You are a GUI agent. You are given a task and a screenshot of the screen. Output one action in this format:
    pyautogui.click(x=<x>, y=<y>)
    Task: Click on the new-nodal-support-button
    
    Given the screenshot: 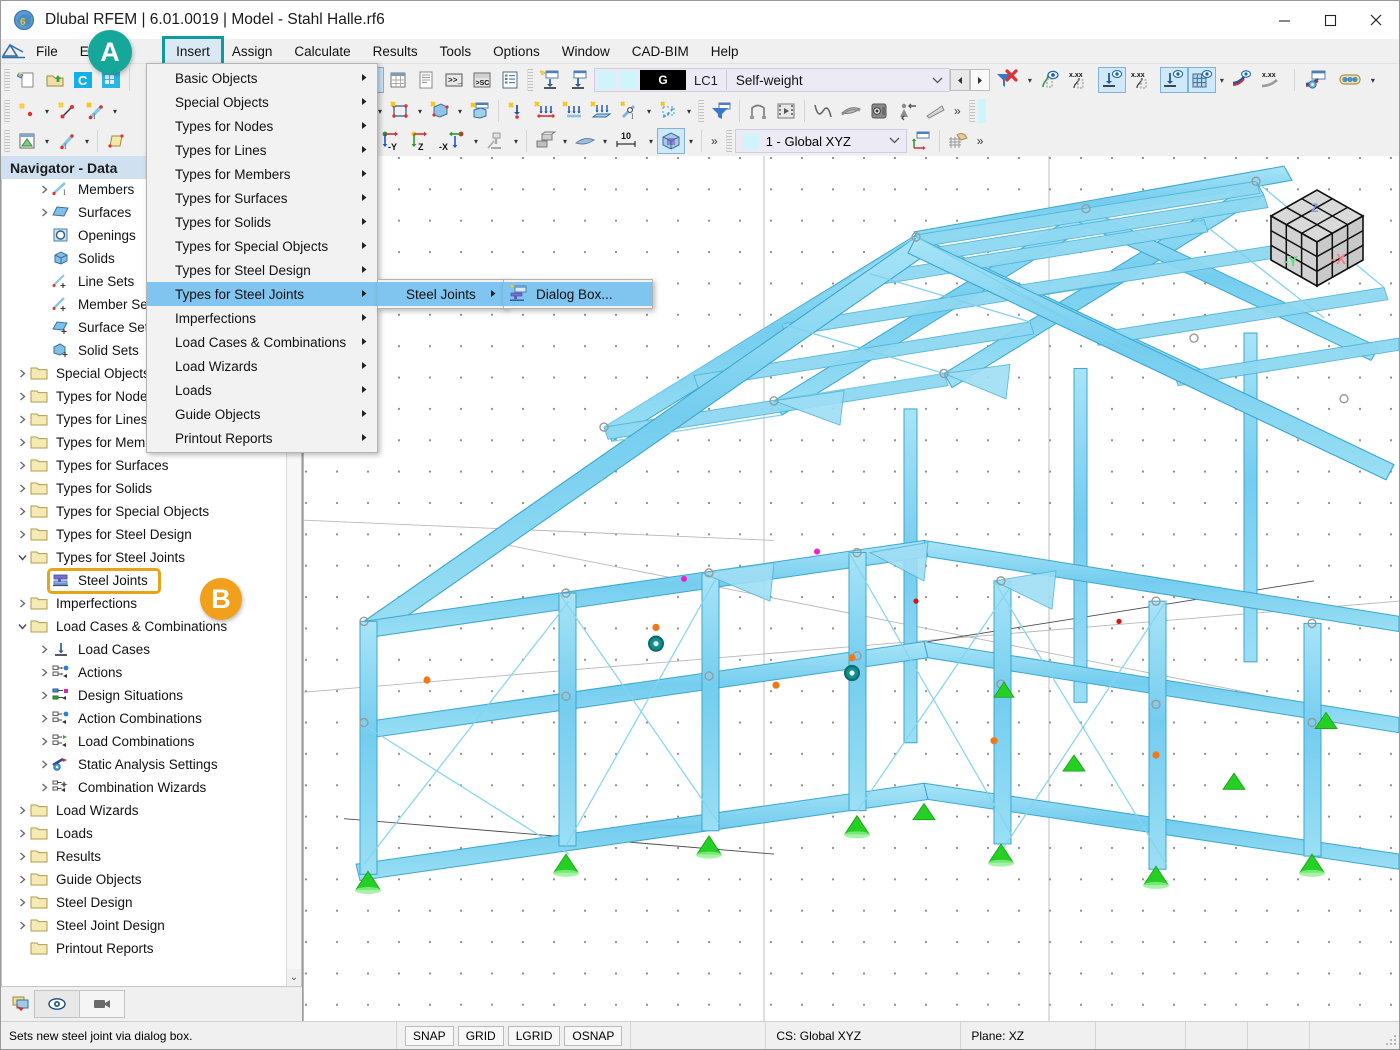 What is the action you would take?
    pyautogui.click(x=517, y=111)
    